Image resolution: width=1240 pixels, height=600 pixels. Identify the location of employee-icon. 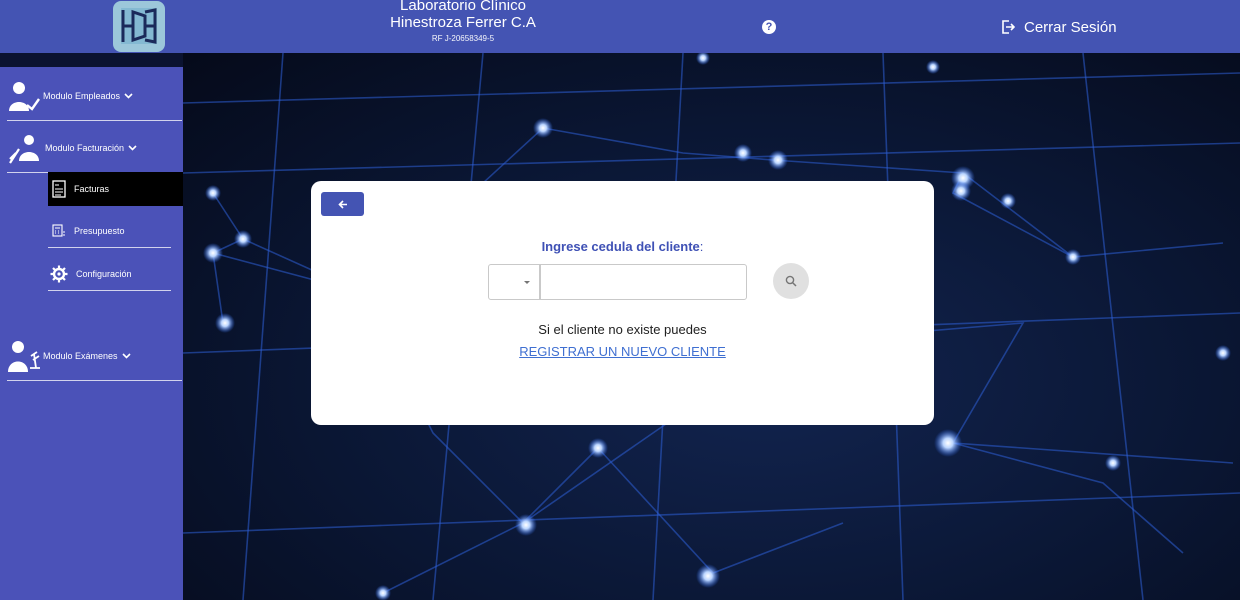
(24, 96).